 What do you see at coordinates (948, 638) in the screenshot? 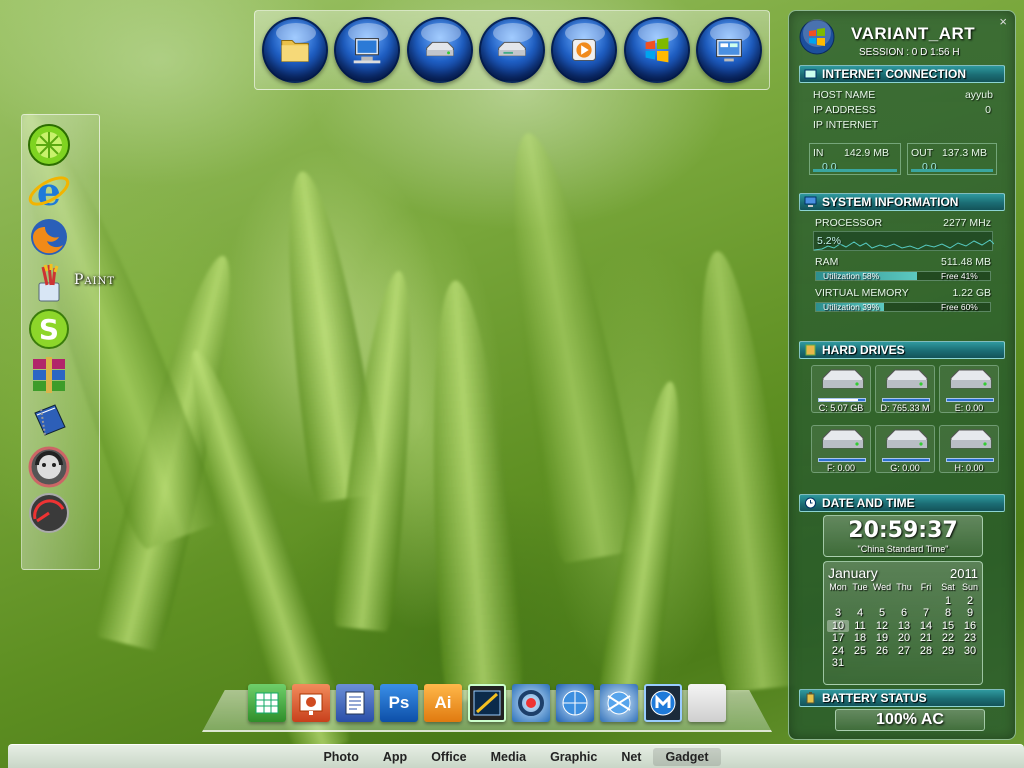
I see `calendar-day: 22` at bounding box center [948, 638].